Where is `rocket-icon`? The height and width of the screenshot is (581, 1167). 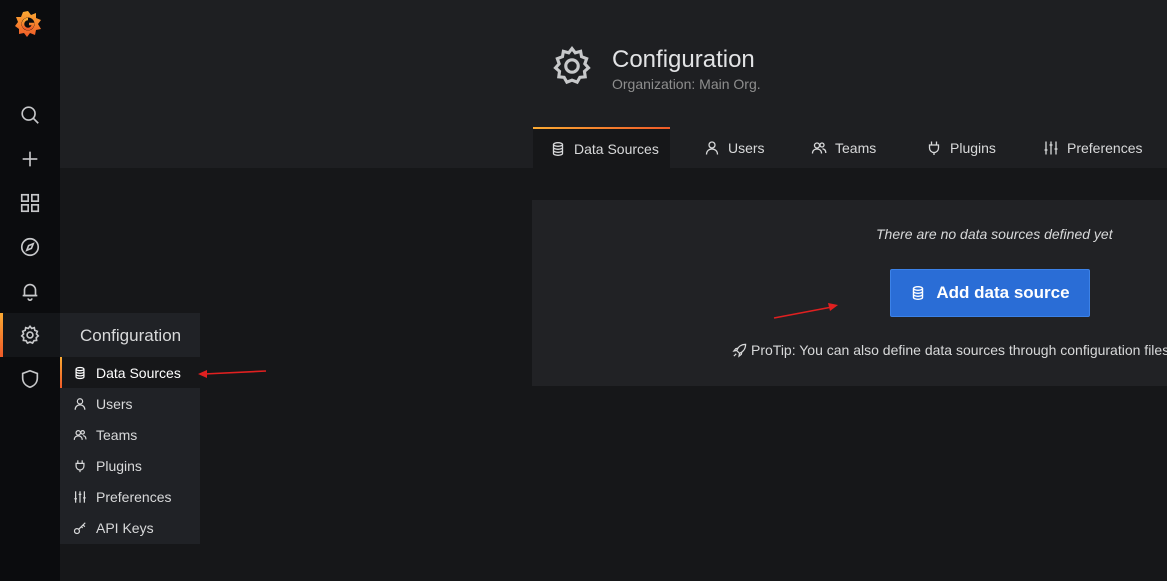
rocket-icon is located at coordinates (739, 350).